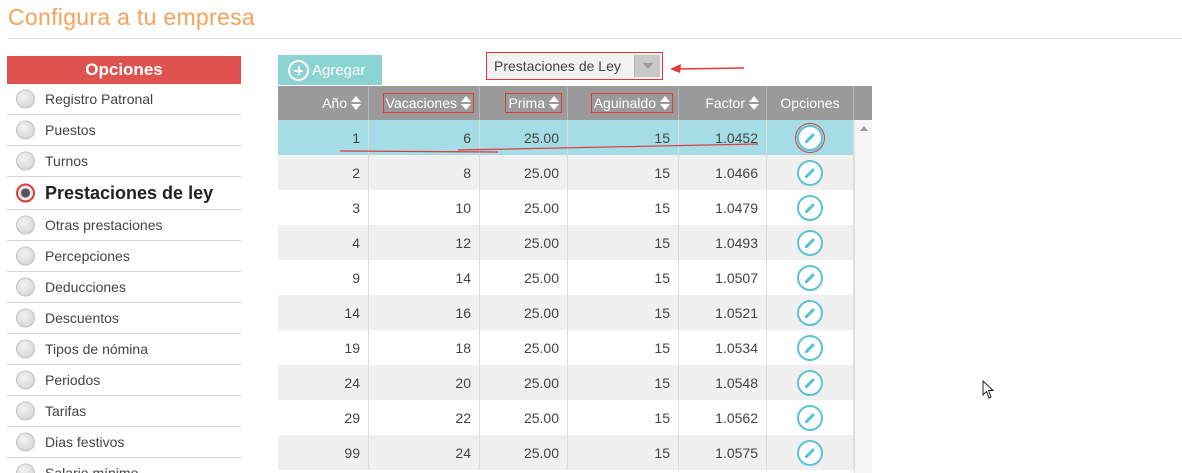 The height and width of the screenshot is (473, 1182). What do you see at coordinates (25, 193) in the screenshot?
I see `radio-selected-icon` at bounding box center [25, 193].